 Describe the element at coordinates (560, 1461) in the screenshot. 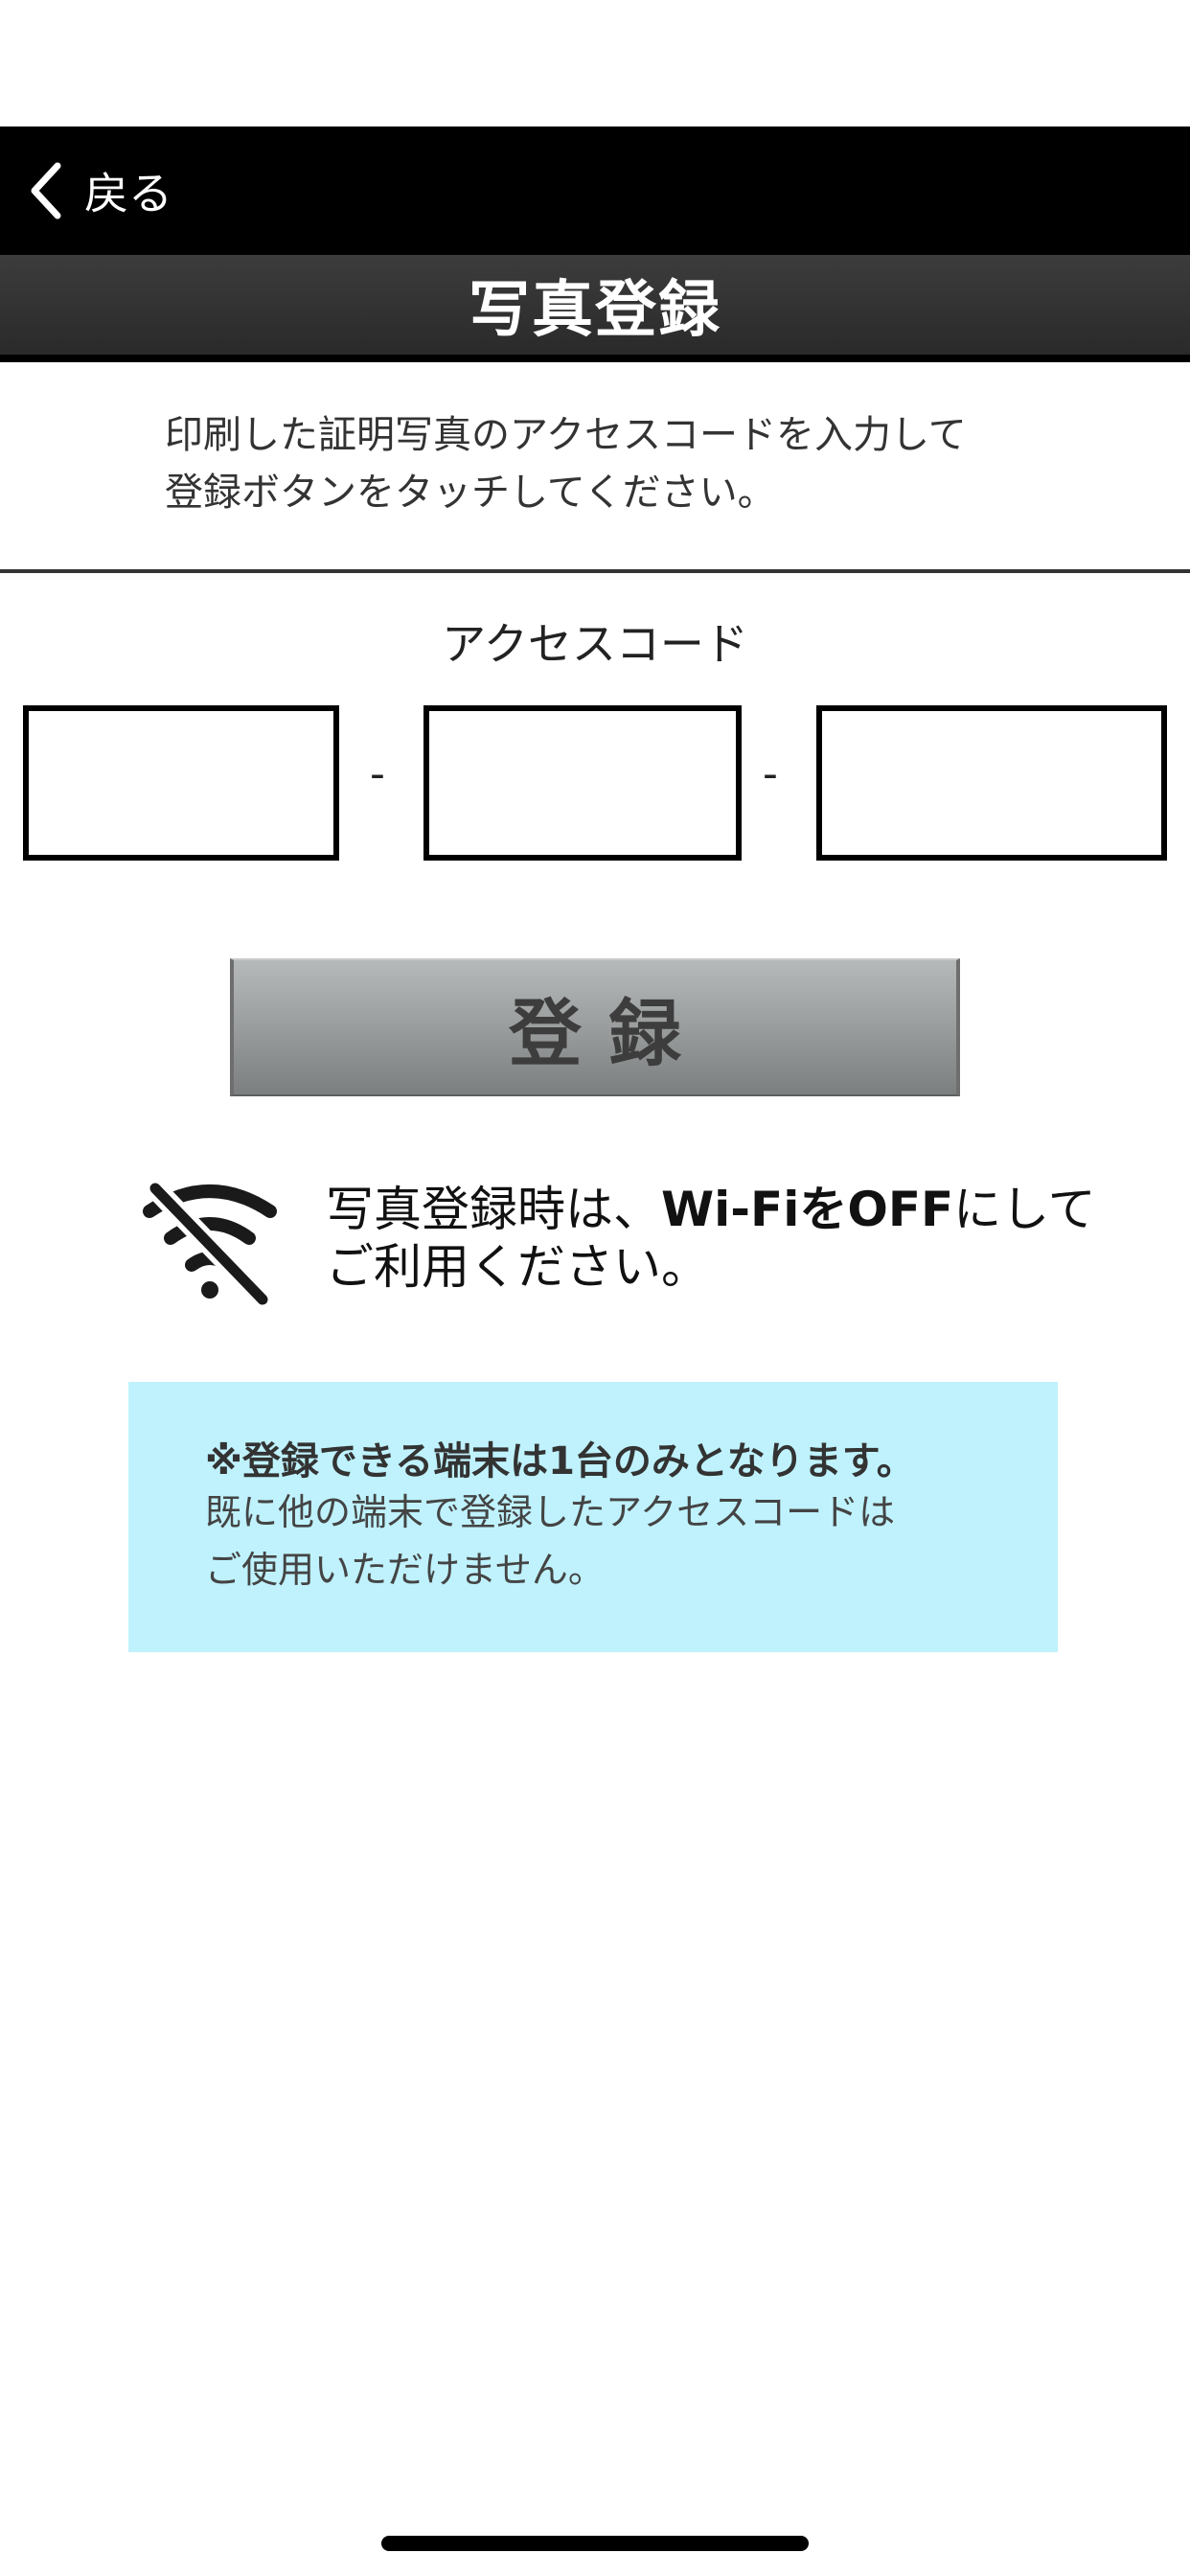

I see `notice-title: ※登録できる端末は1台のみとなります。` at that location.